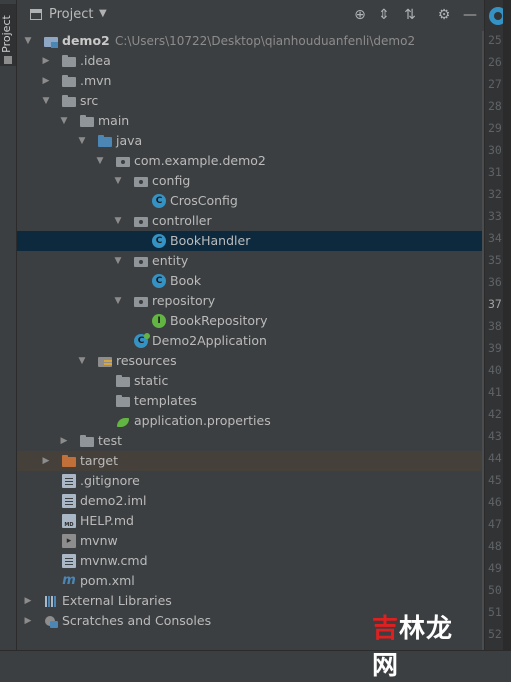  What do you see at coordinates (96, 80) in the screenshot?
I see `tree-item-label: .mvn` at bounding box center [96, 80].